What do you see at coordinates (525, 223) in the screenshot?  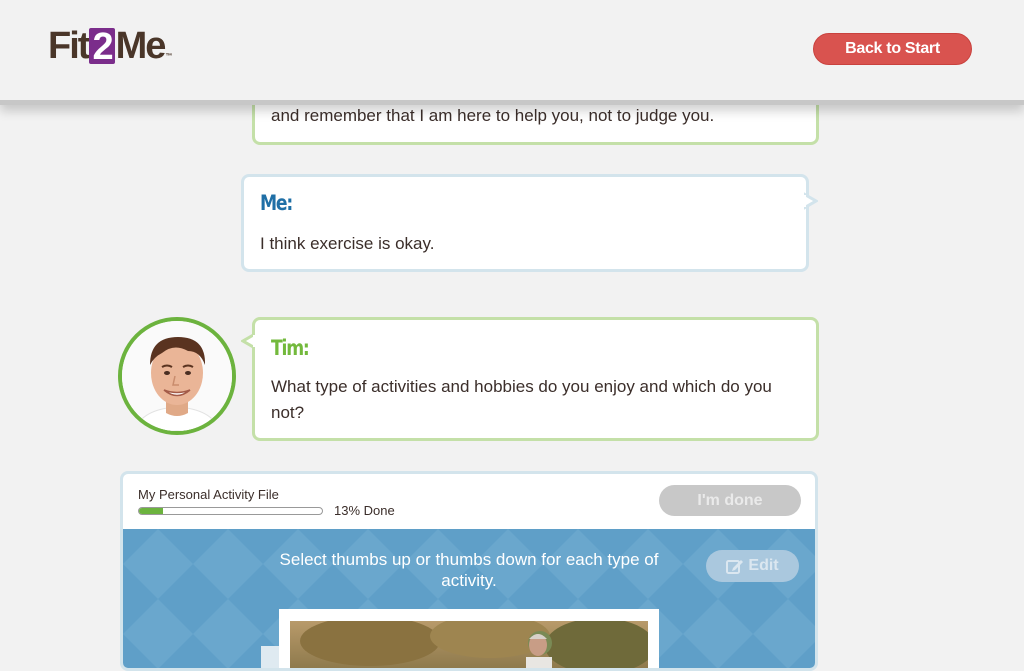 I see `me-message-bubble: Me: I think exercise is okay.` at bounding box center [525, 223].